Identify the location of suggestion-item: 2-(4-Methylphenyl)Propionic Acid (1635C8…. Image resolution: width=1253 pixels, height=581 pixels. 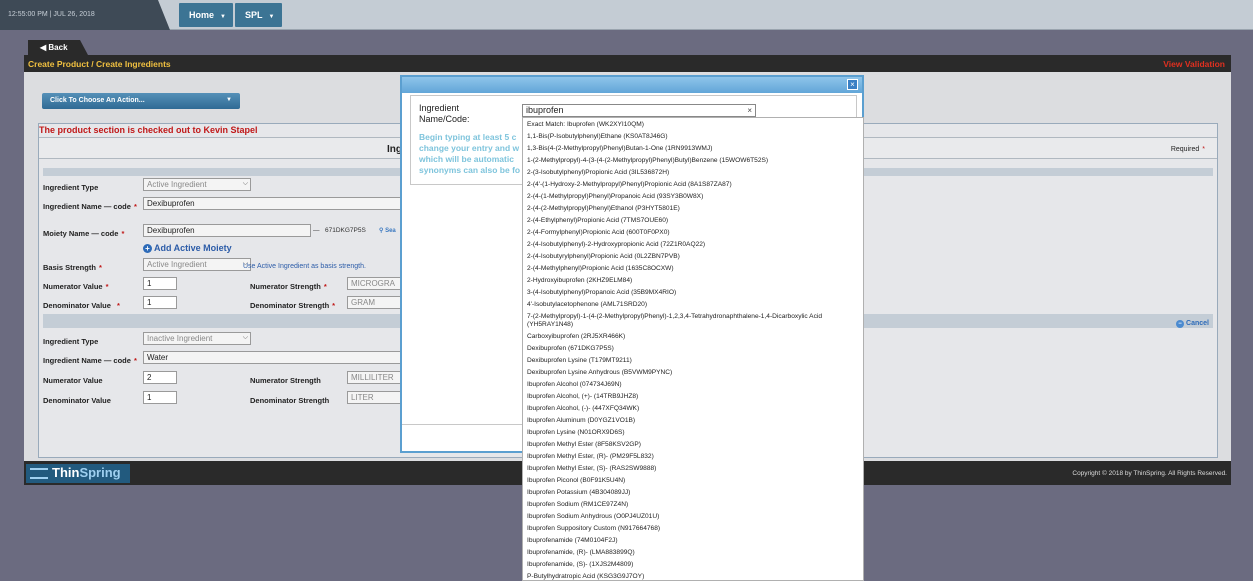
(695, 269).